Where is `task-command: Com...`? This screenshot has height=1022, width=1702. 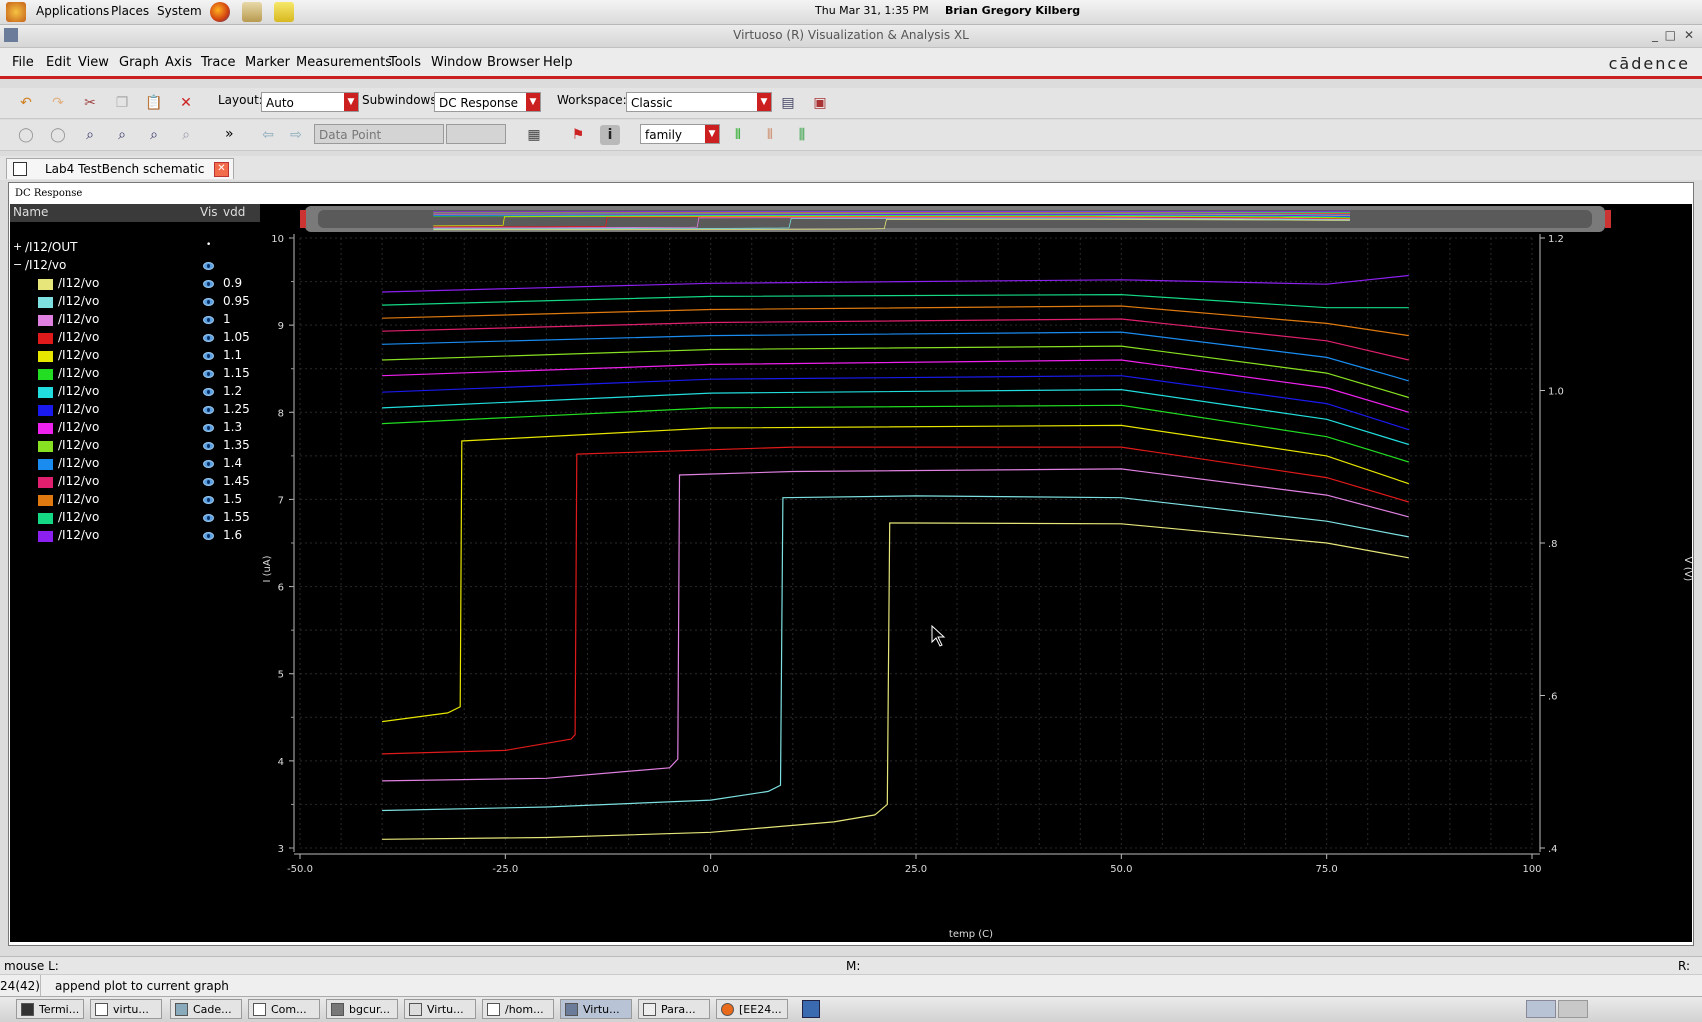 task-command: Com... is located at coordinates (284, 1009).